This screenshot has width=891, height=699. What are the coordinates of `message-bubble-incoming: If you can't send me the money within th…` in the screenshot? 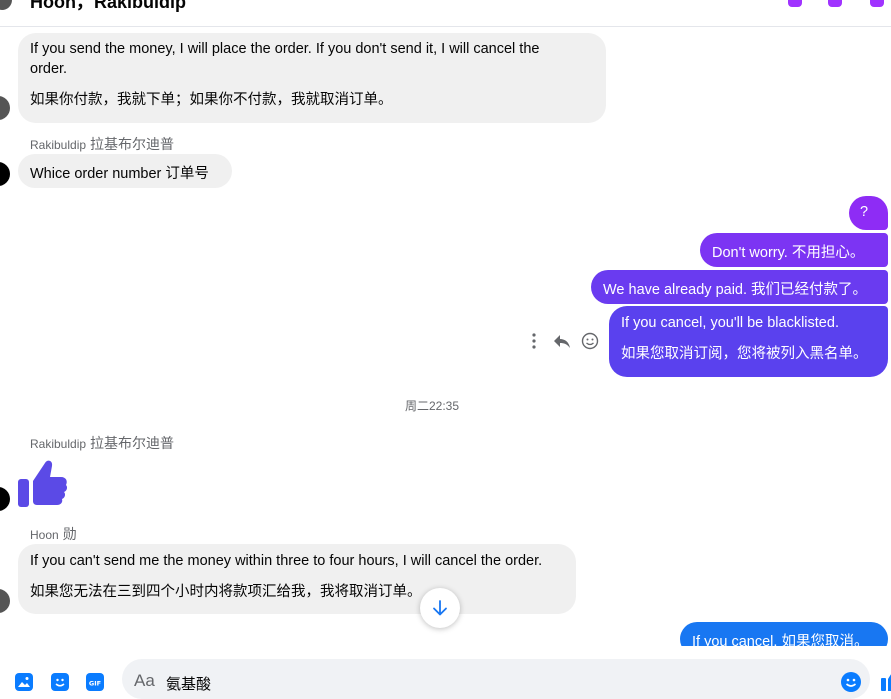 It's located at (297, 579).